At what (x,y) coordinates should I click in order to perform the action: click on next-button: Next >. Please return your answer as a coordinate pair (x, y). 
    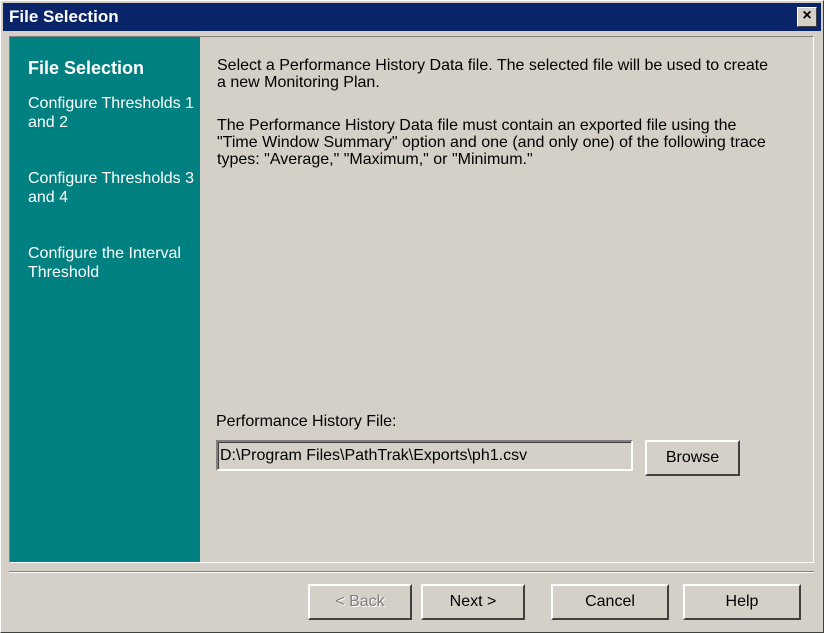
    Looking at the image, I should click on (473, 602).